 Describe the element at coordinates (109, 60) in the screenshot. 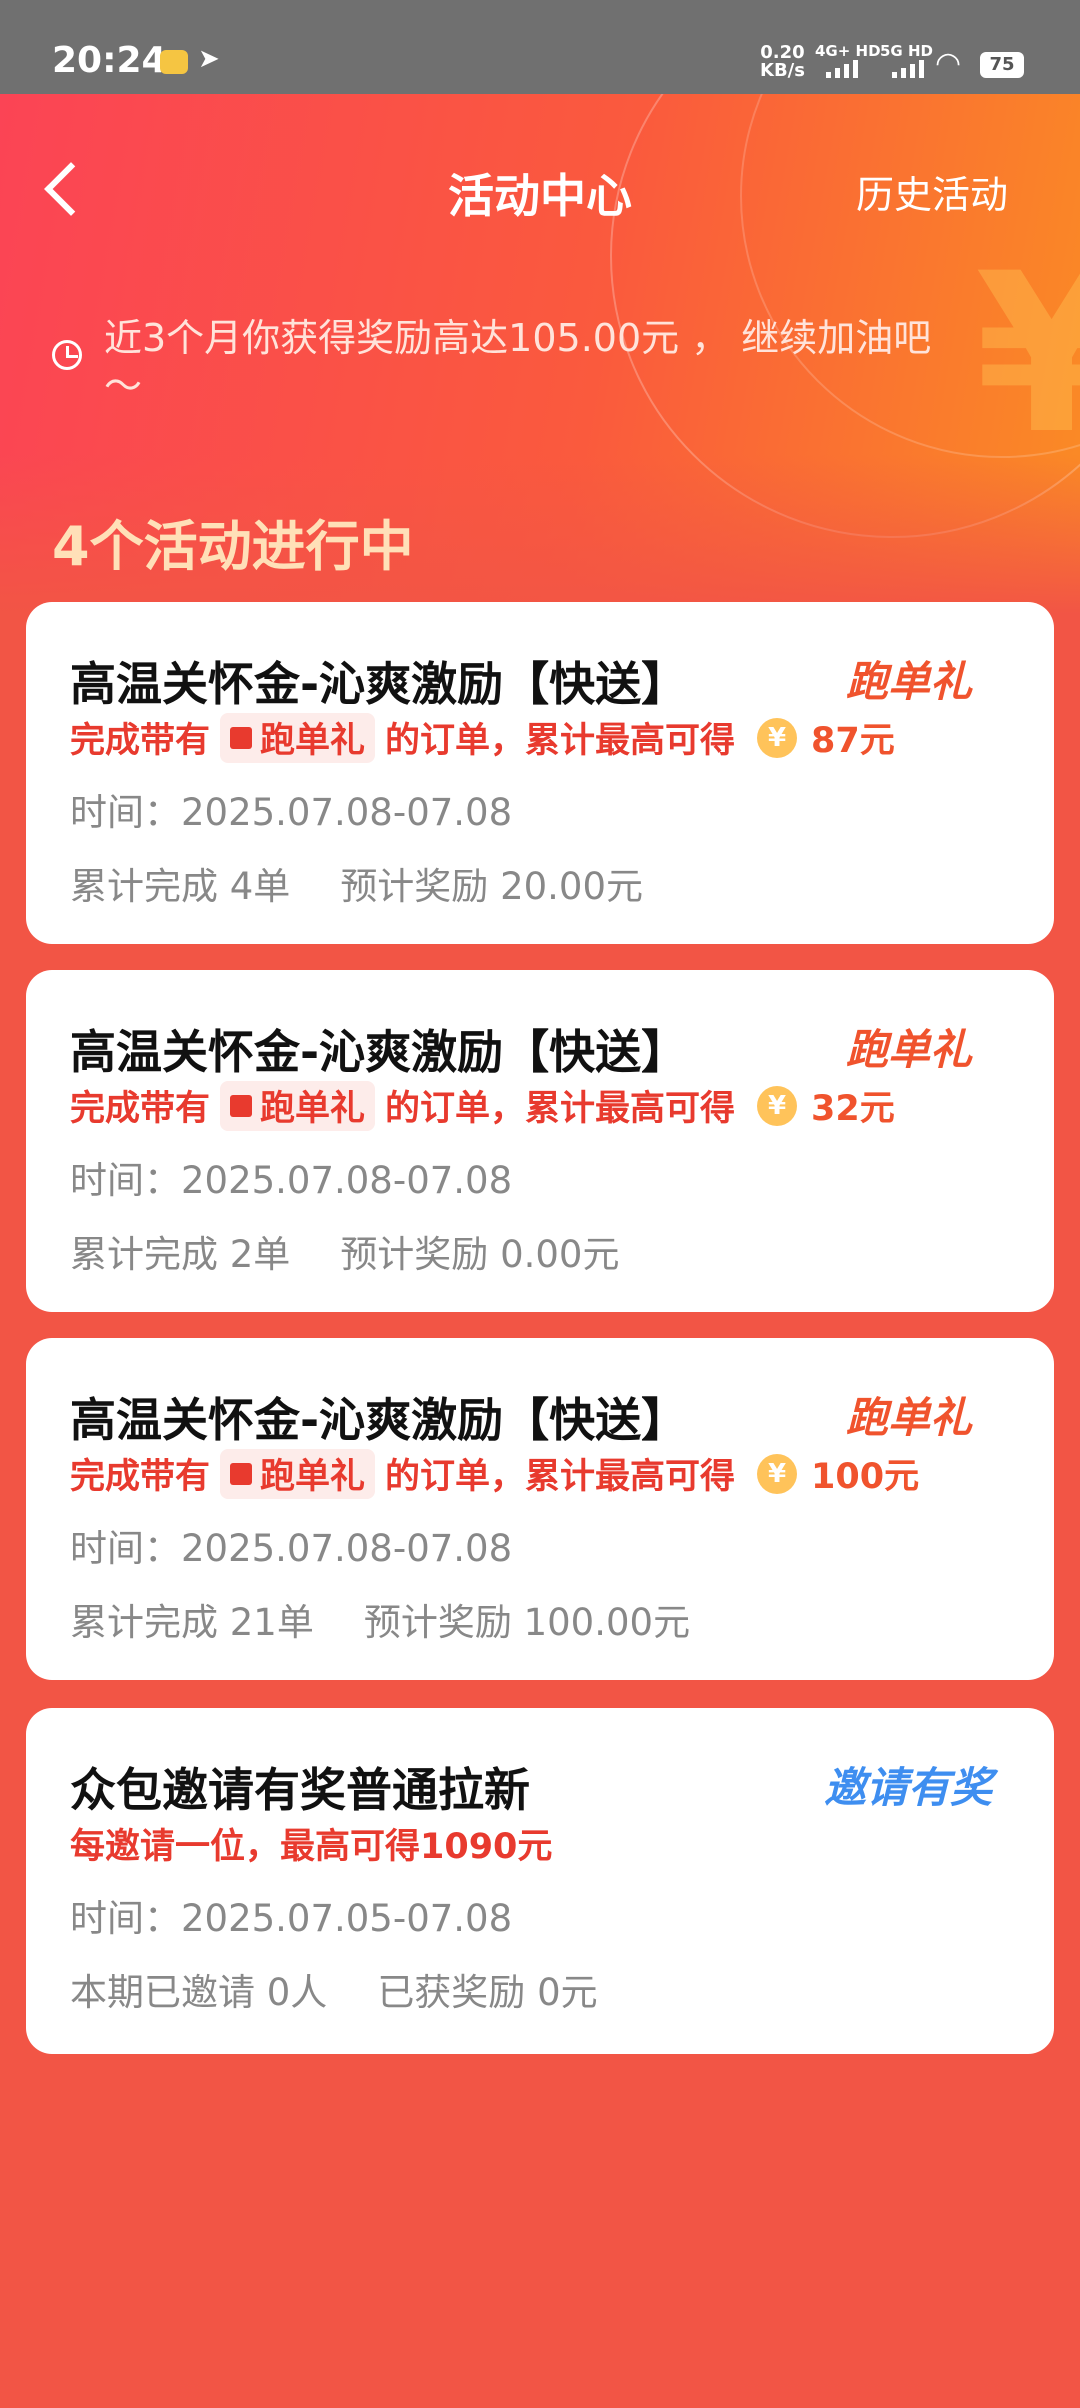

I see `status-time: 20:24` at that location.